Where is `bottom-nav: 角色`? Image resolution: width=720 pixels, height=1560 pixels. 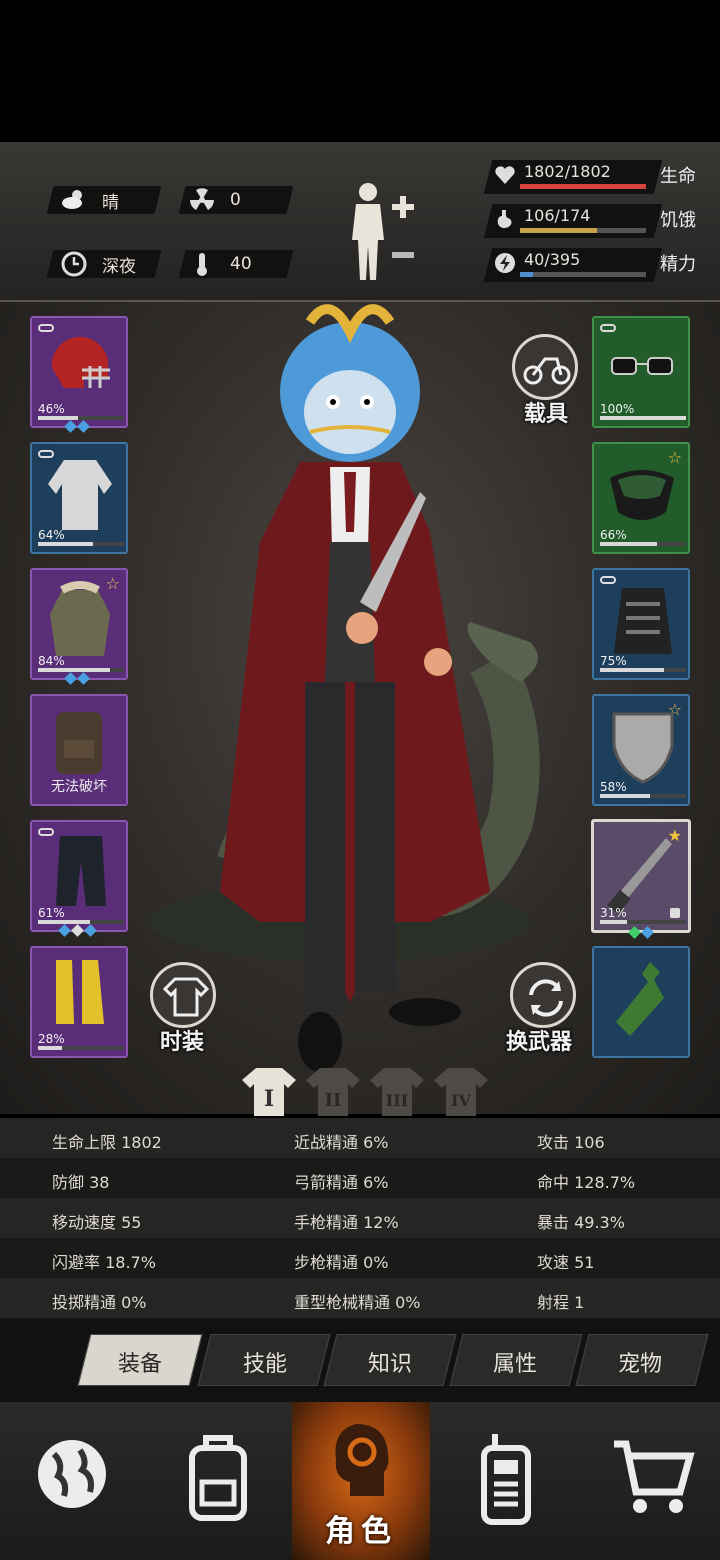 bottom-nav: 角色 is located at coordinates (360, 1481).